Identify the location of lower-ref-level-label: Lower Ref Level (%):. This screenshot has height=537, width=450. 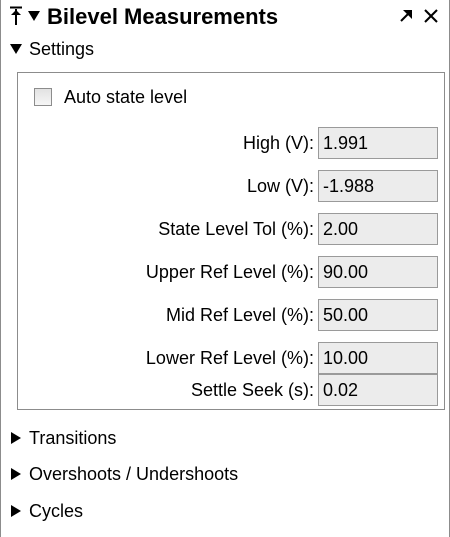
(229, 358).